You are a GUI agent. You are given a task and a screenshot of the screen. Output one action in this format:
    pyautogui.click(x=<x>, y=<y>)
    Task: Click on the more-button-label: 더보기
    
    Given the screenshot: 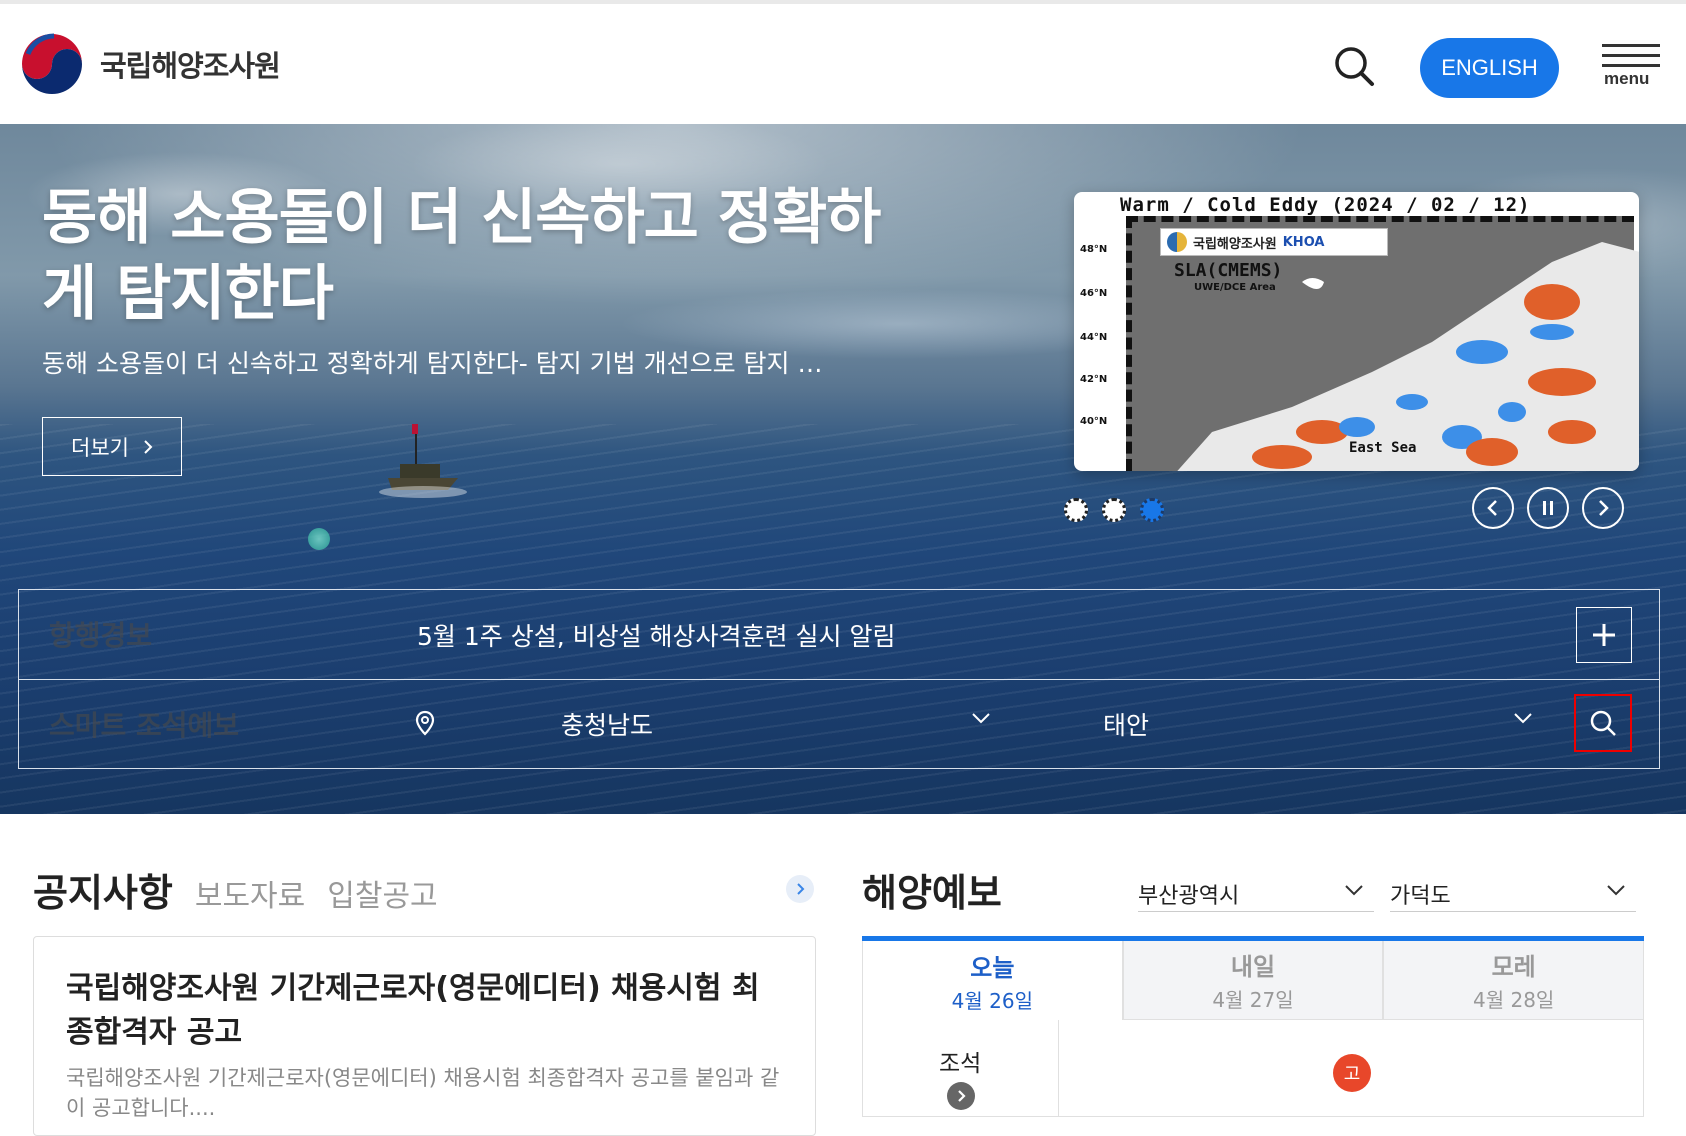 What is the action you would take?
    pyautogui.click(x=100, y=447)
    